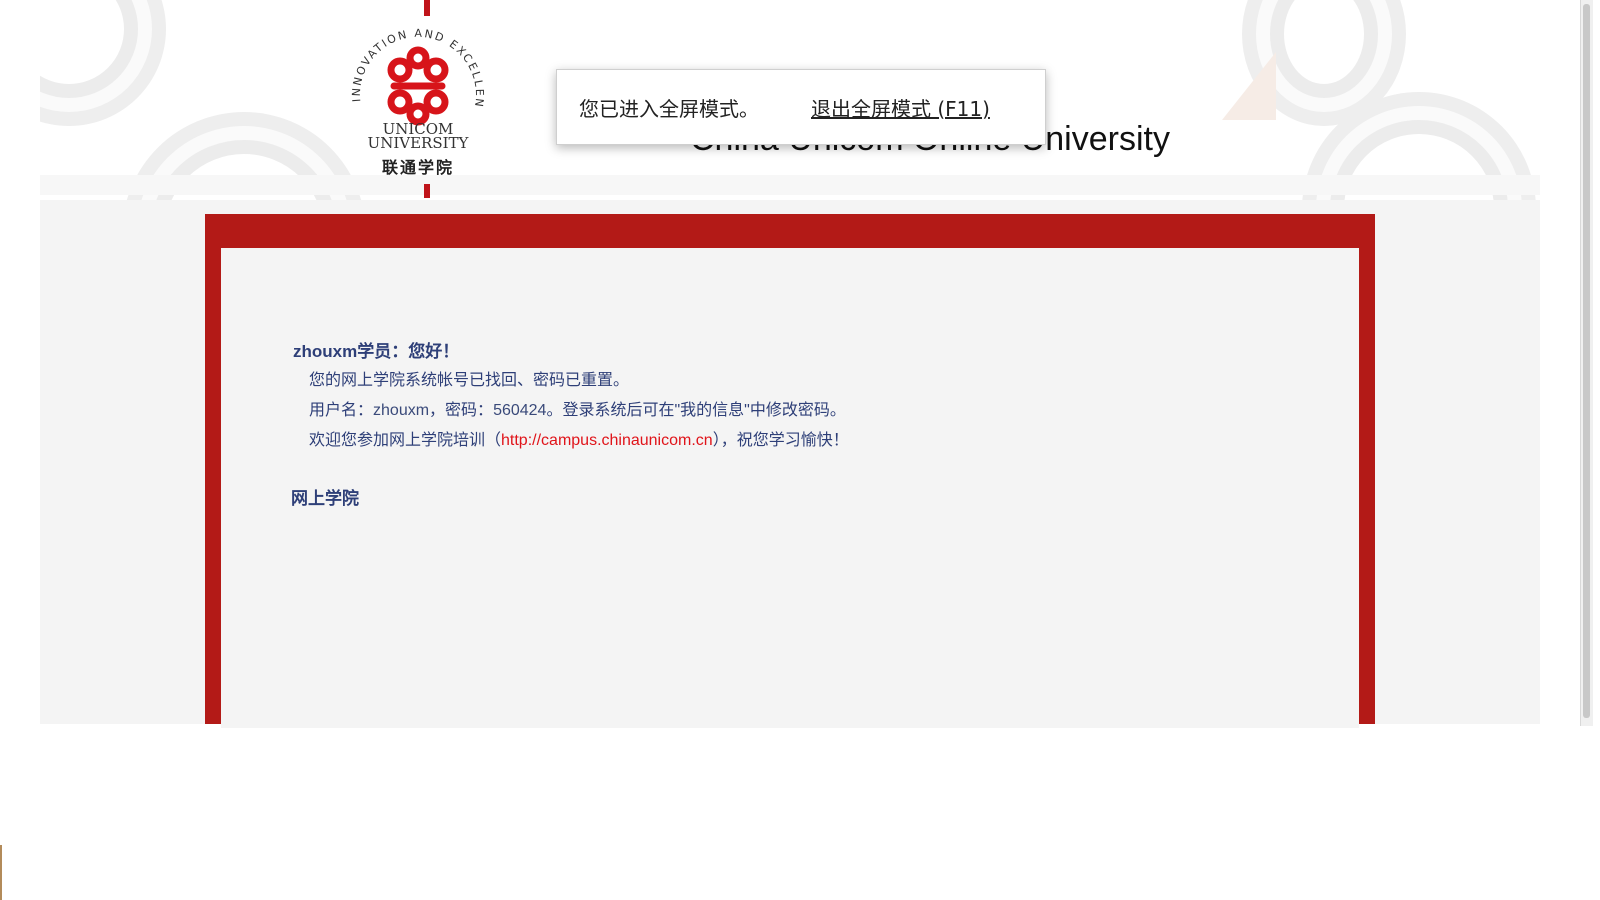 The width and height of the screenshot is (1600, 900). I want to click on fullscreen-notification: 您已进入全屏模式。 退出全屏模式 (F11), so click(801, 107).